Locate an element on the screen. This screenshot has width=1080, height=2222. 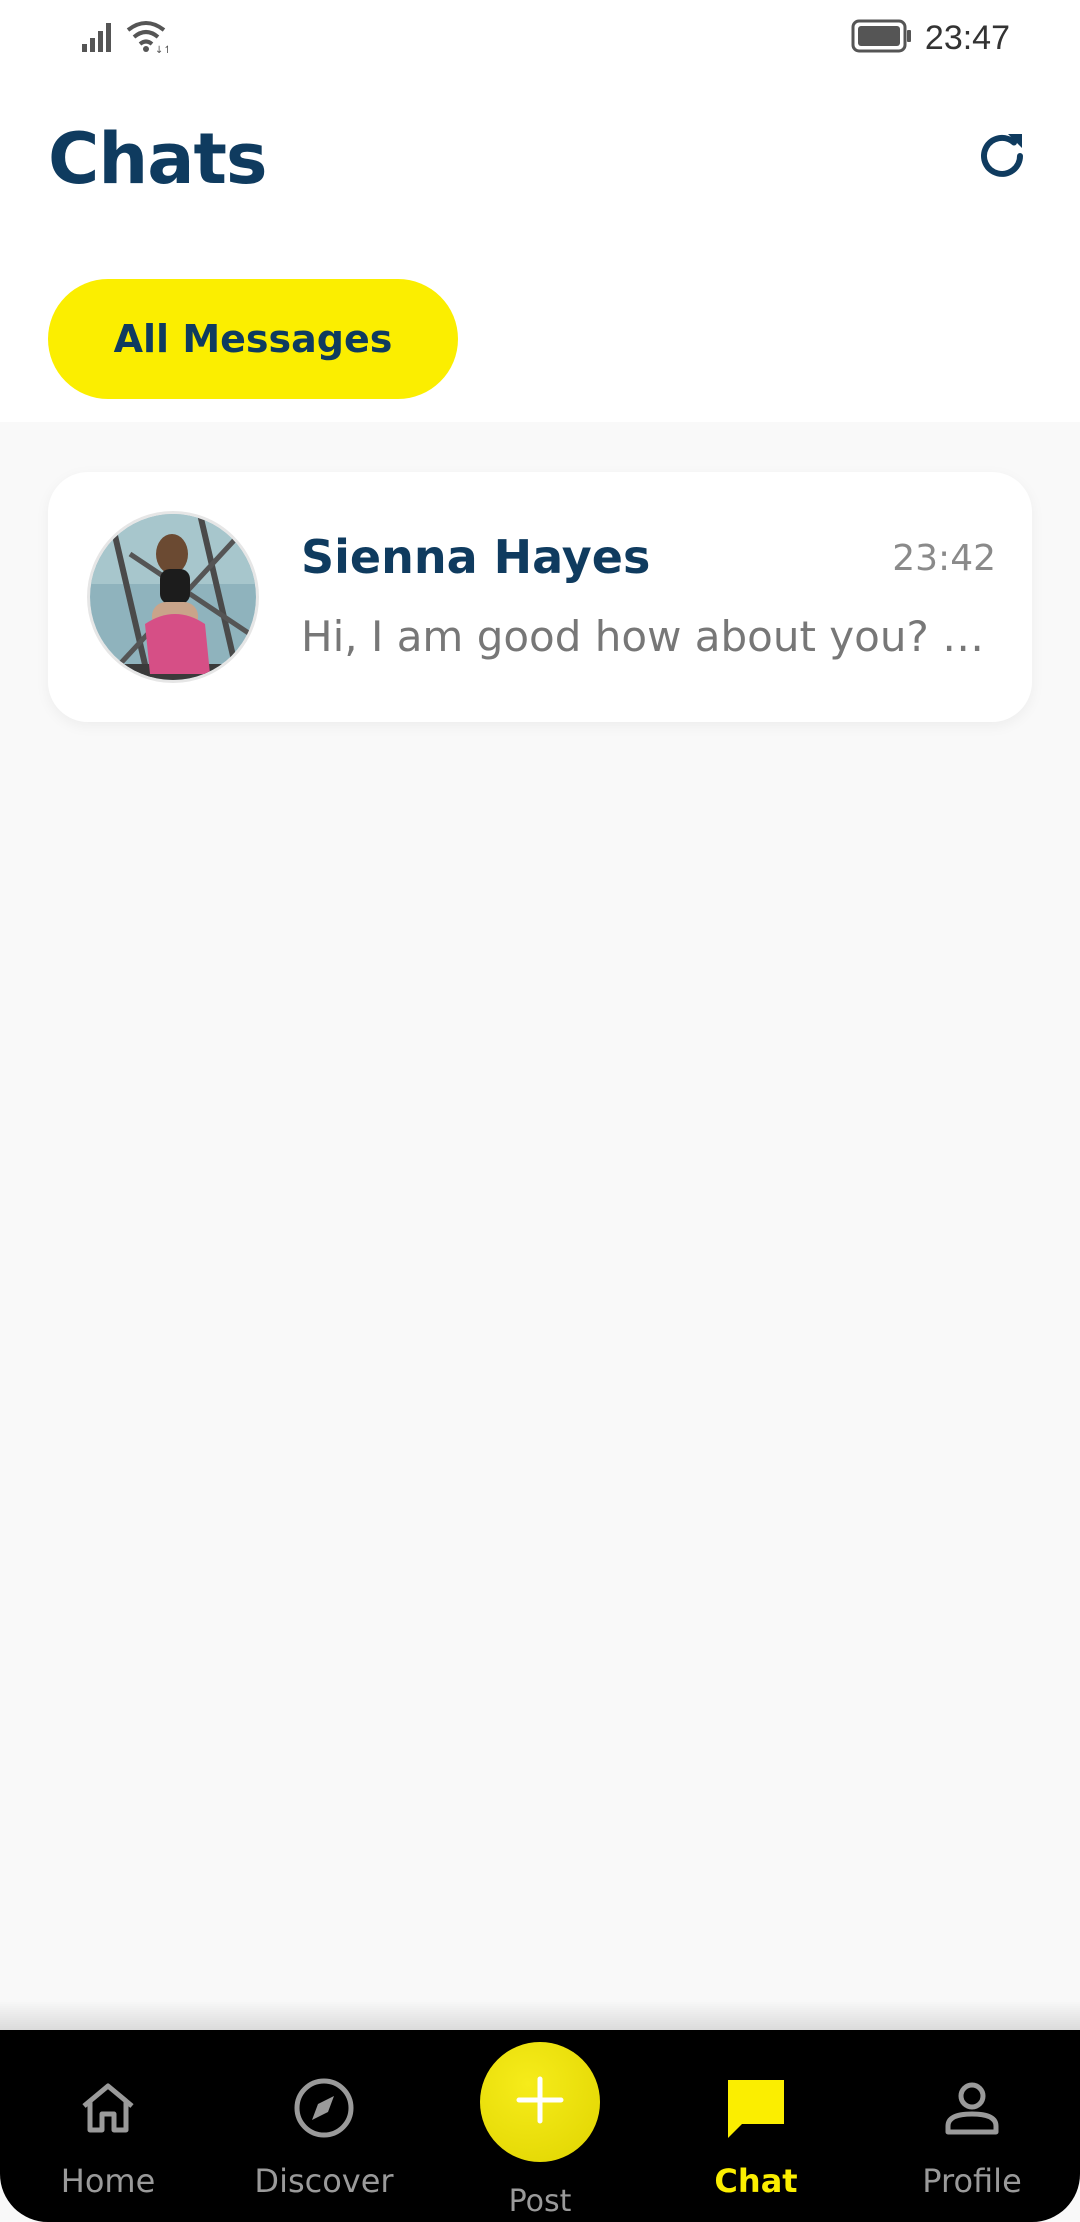
bottom-nav: Home Discover Post Chat Profile is located at coordinates (540, 2126).